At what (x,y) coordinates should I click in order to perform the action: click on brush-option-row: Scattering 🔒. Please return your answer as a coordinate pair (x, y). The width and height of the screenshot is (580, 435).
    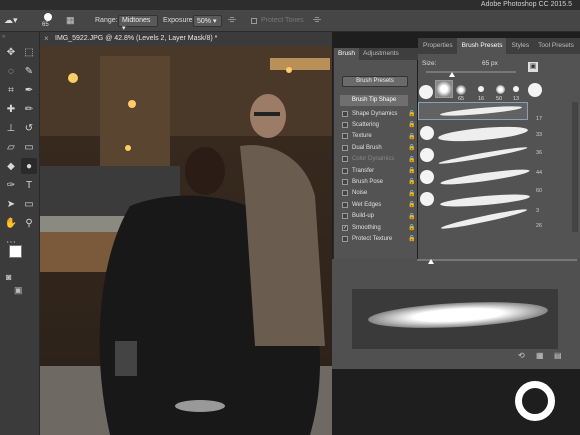
    Looking at the image, I should click on (378, 124).